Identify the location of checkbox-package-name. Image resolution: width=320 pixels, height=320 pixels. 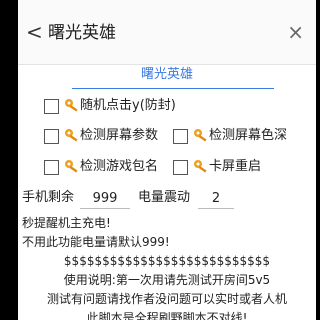
(51, 167).